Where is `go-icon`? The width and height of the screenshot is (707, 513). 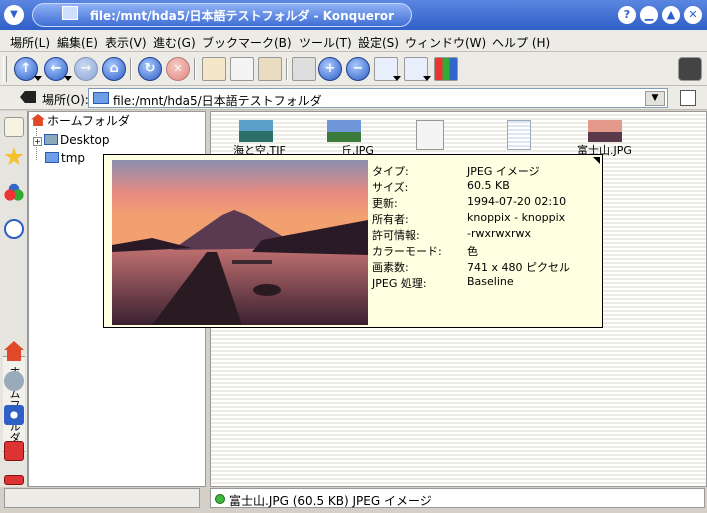 go-icon is located at coordinates (688, 98).